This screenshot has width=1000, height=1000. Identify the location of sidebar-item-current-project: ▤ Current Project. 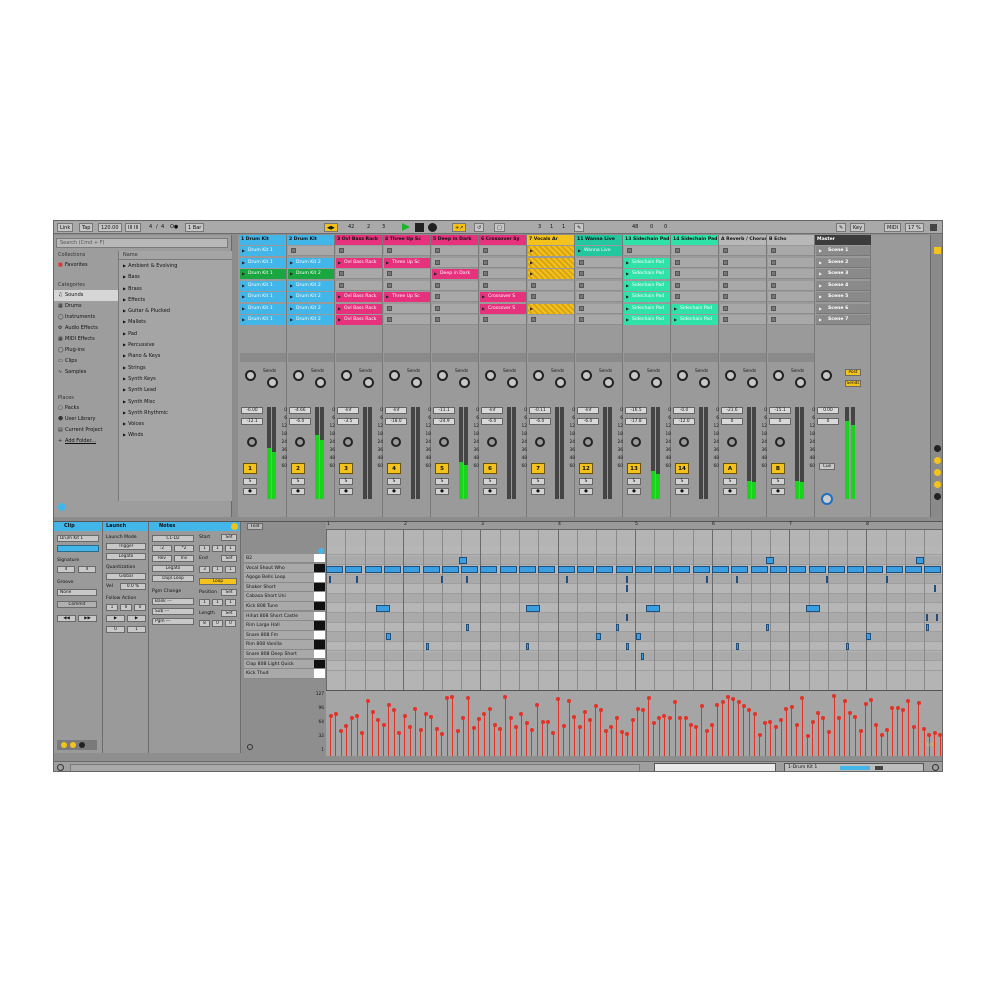
(86, 430).